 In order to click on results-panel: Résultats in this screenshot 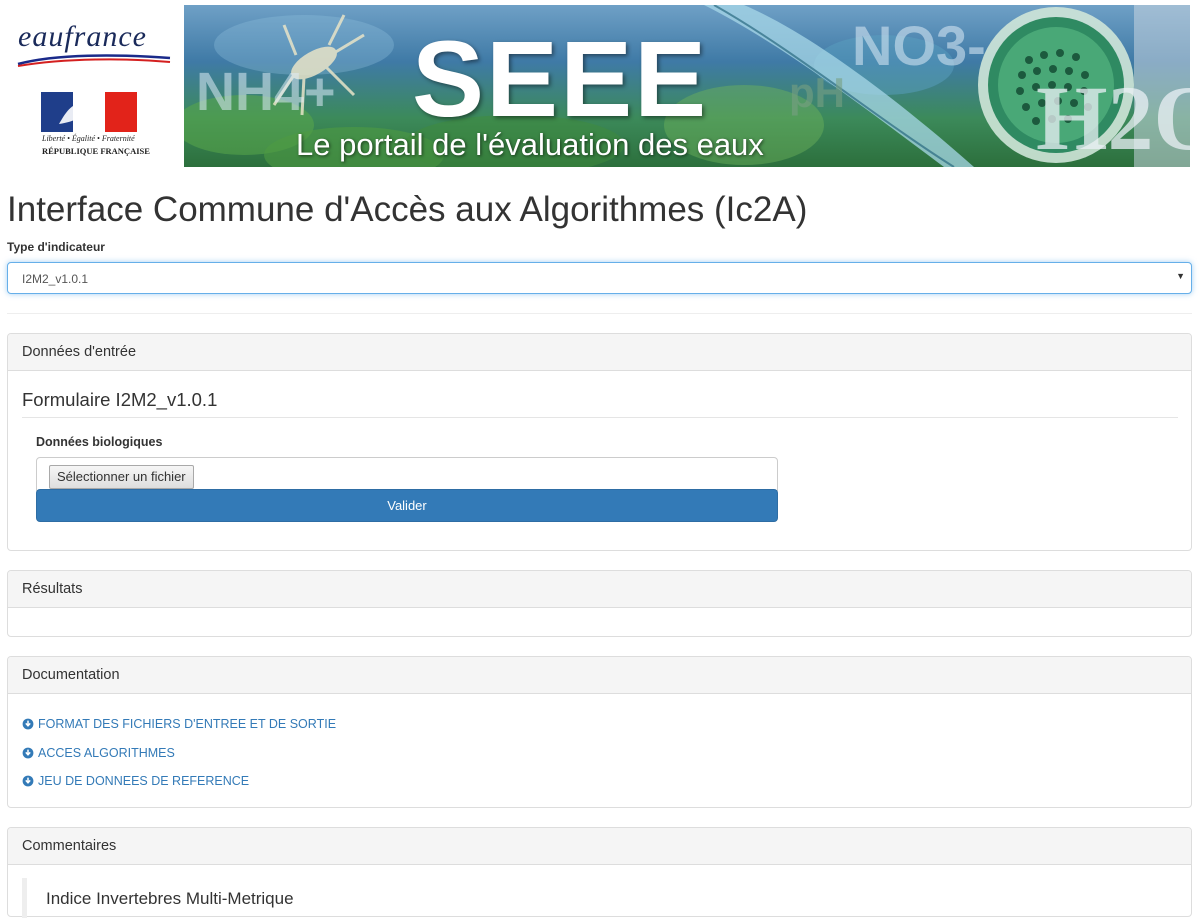, I will do `click(599, 603)`.